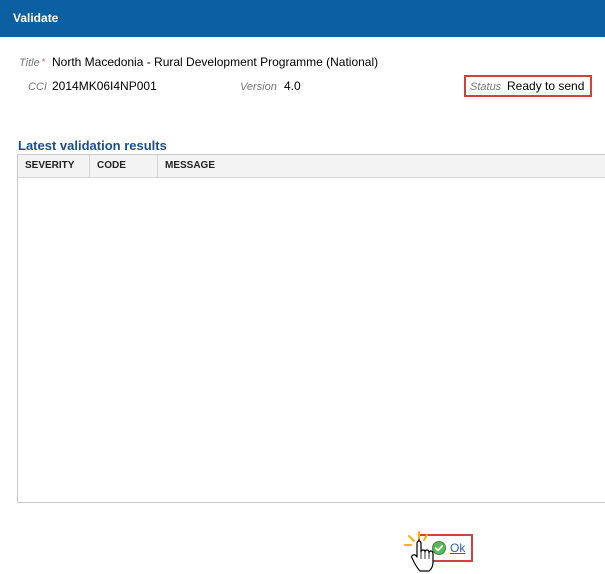 Image resolution: width=605 pixels, height=574 pixels. What do you see at coordinates (37, 87) in the screenshot?
I see `cci-label: CCI` at bounding box center [37, 87].